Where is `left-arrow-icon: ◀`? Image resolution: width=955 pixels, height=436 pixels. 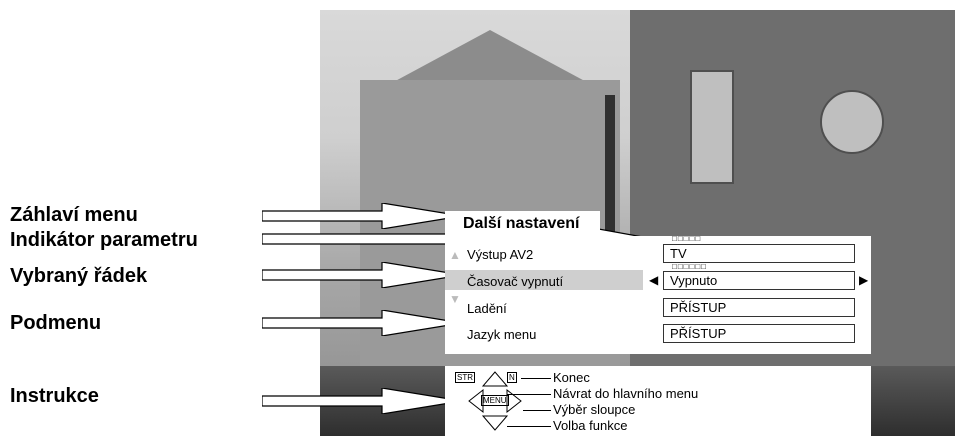 left-arrow-icon: ◀ is located at coordinates (653, 280).